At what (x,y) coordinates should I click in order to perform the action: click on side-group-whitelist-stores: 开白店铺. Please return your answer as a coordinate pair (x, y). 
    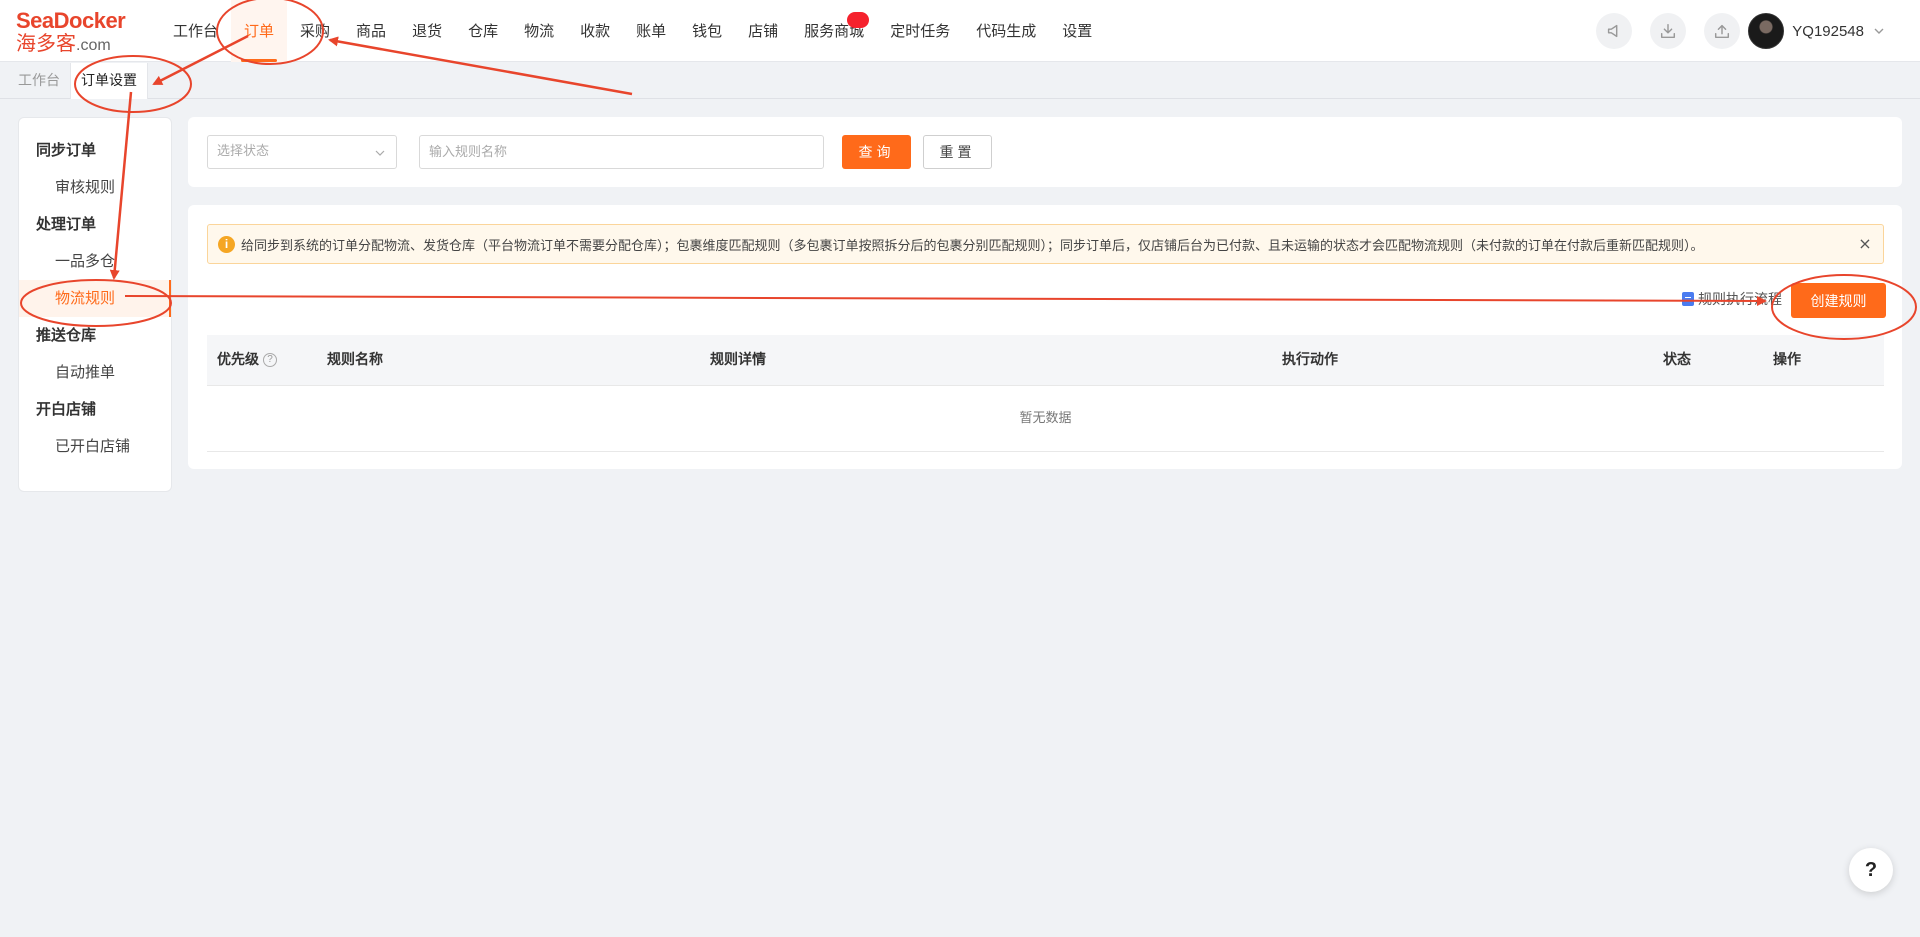
    Looking at the image, I should click on (66, 409).